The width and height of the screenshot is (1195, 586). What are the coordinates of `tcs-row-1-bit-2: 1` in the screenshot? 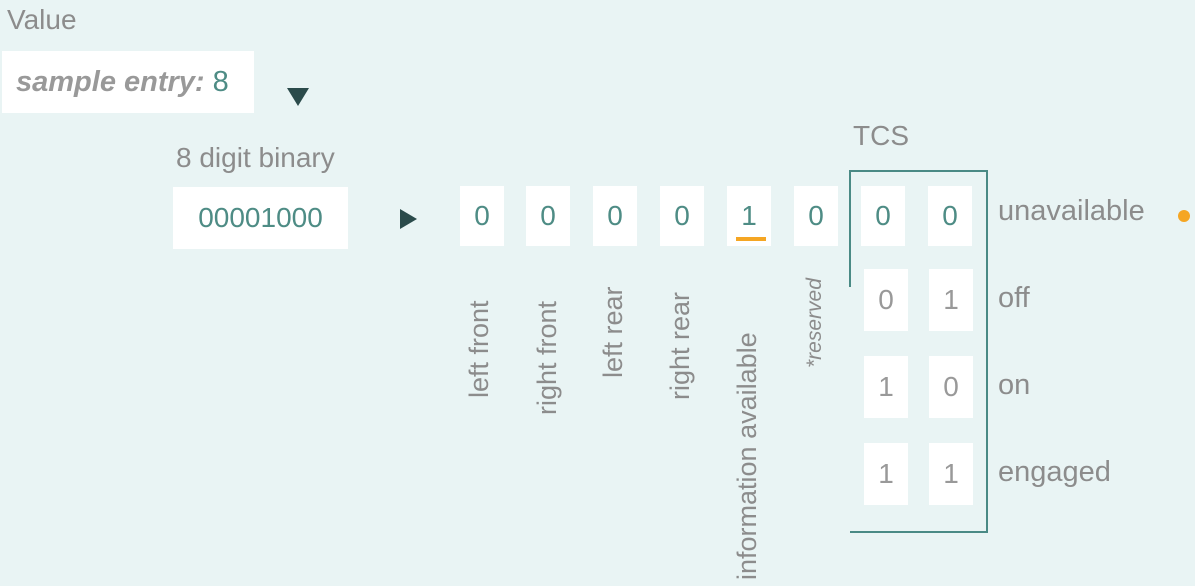 It's located at (951, 300).